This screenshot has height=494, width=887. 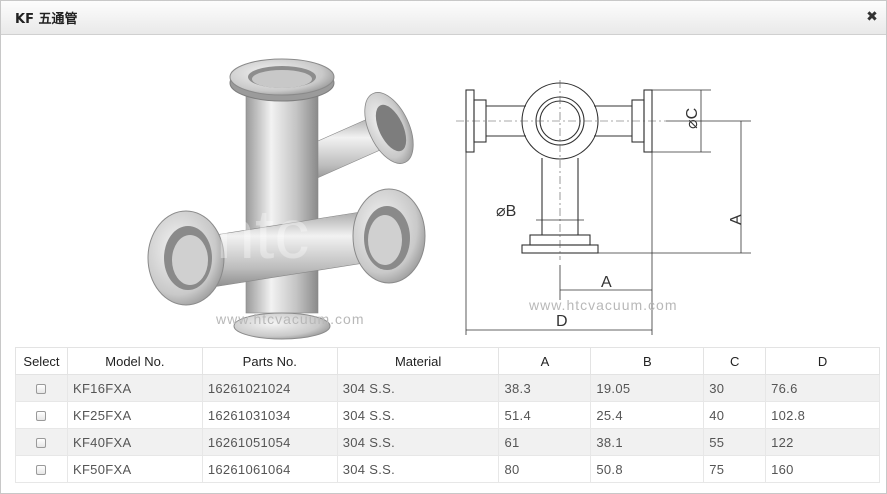 What do you see at coordinates (822, 361) in the screenshot?
I see `header-d: D` at bounding box center [822, 361].